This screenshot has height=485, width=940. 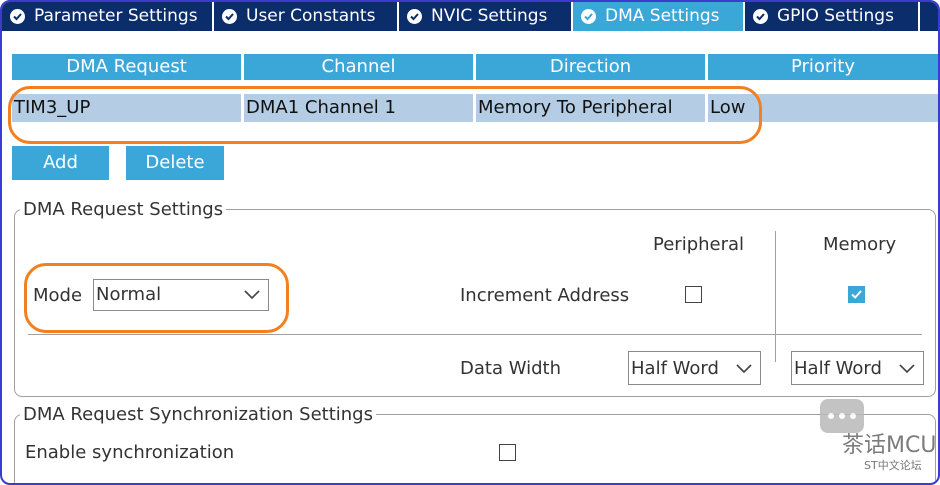 What do you see at coordinates (693, 294) in the screenshot?
I see `peripheral-increment-checkbox` at bounding box center [693, 294].